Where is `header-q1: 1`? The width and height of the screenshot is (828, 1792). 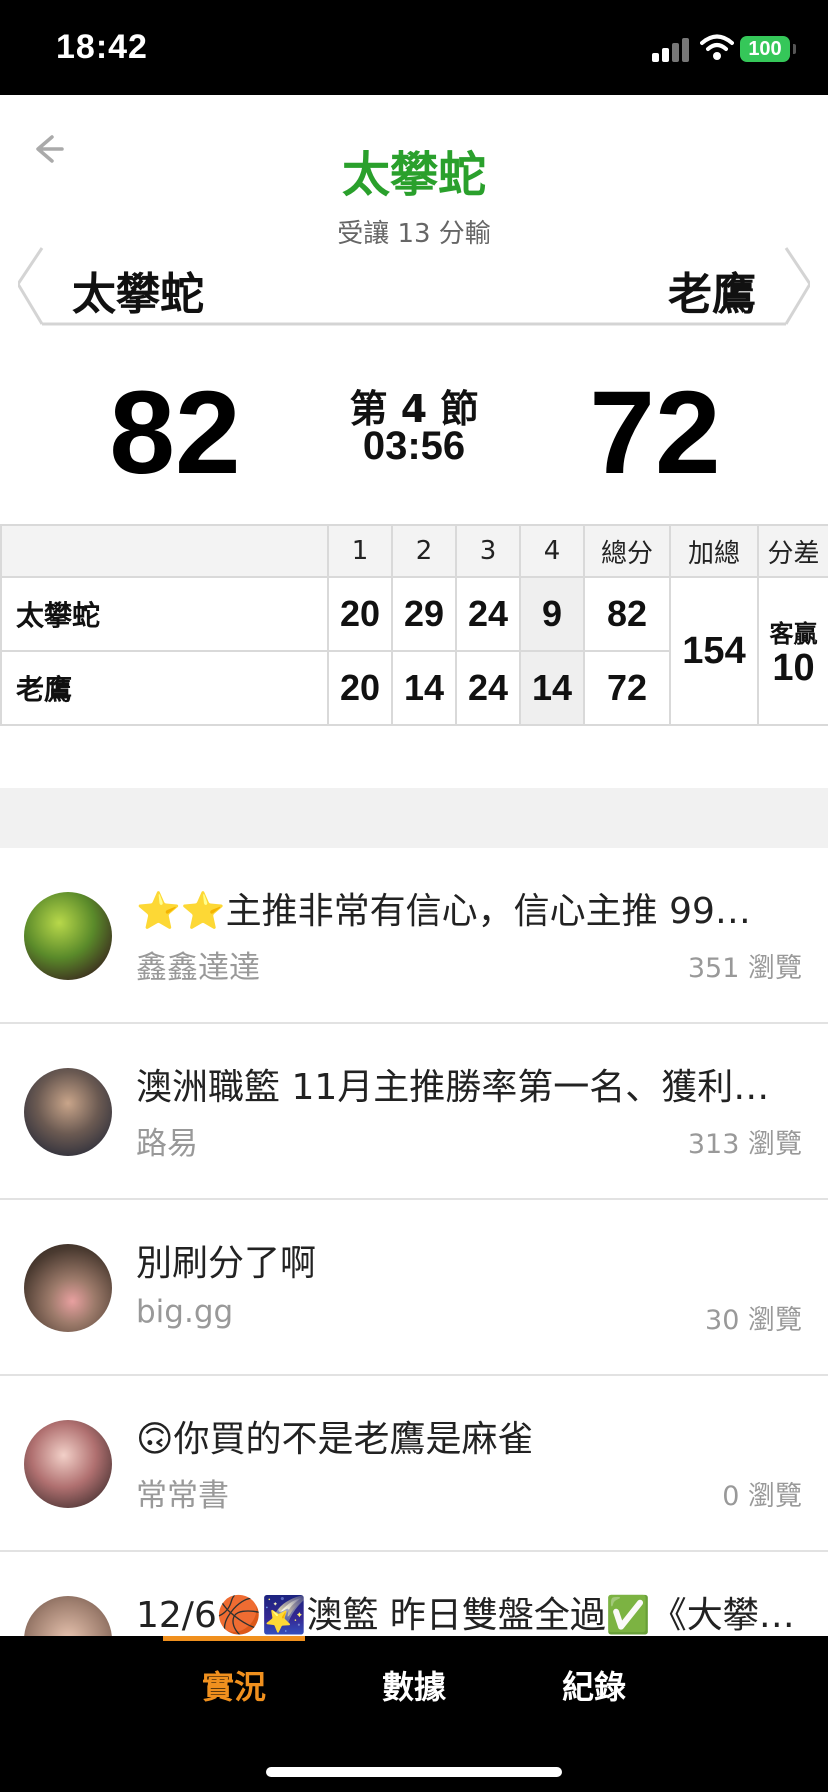
header-q1: 1 is located at coordinates (360, 551).